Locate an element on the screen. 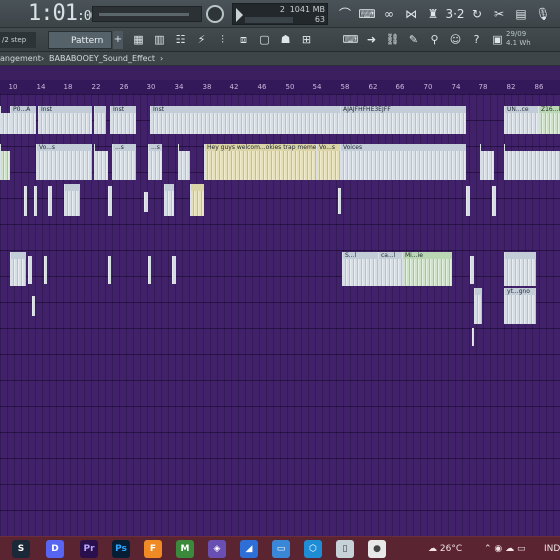 This screenshot has height=560, width=560. fl-studio-icon: F is located at coordinates (153, 549).